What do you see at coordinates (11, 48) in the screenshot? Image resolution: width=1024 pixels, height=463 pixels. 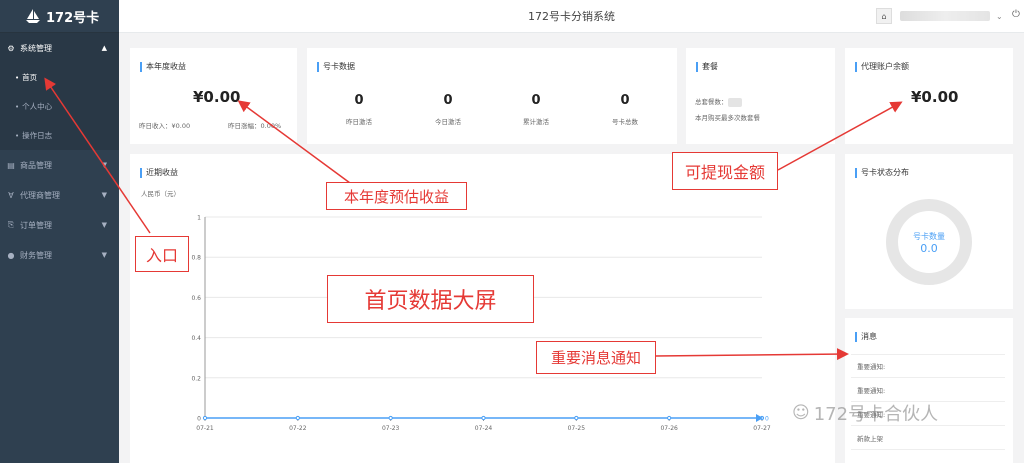 I see `gear-icon: ⚙` at bounding box center [11, 48].